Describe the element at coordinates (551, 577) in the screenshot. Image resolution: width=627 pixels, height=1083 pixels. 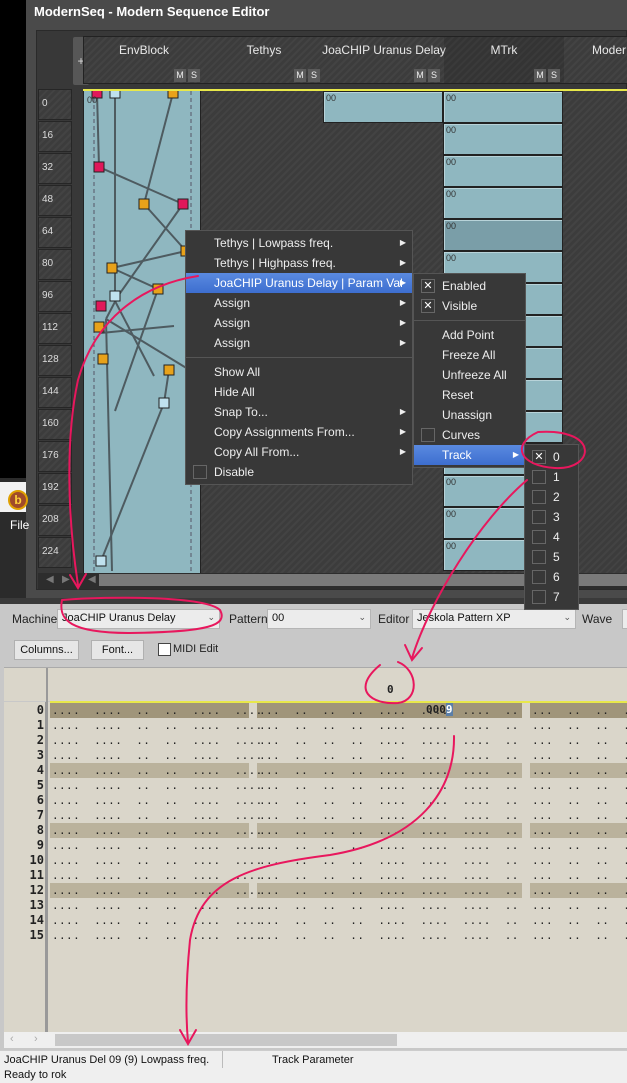
I see `menu-item-6: 6` at that location.